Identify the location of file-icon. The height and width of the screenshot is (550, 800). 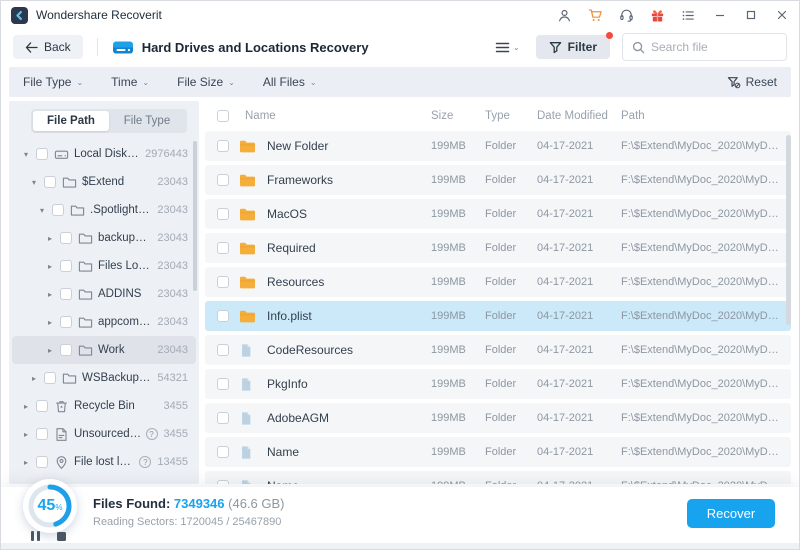
(247, 384).